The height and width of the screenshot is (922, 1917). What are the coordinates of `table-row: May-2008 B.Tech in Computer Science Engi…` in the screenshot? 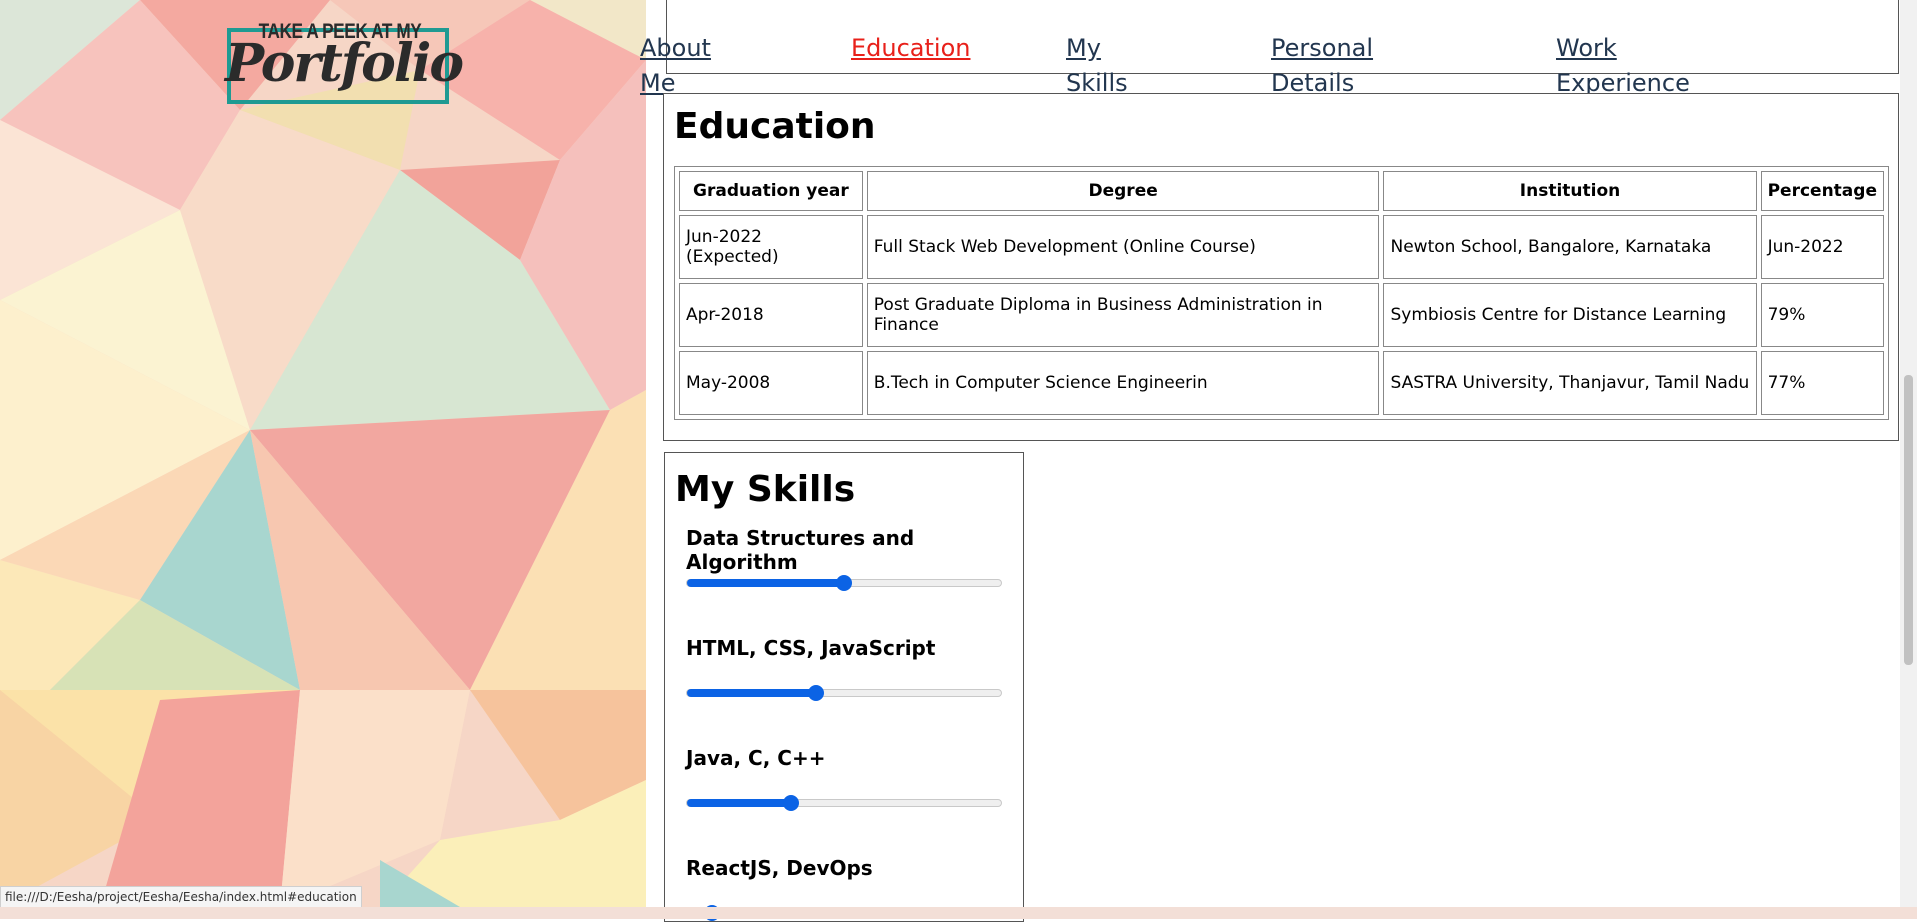 It's located at (1281, 383).